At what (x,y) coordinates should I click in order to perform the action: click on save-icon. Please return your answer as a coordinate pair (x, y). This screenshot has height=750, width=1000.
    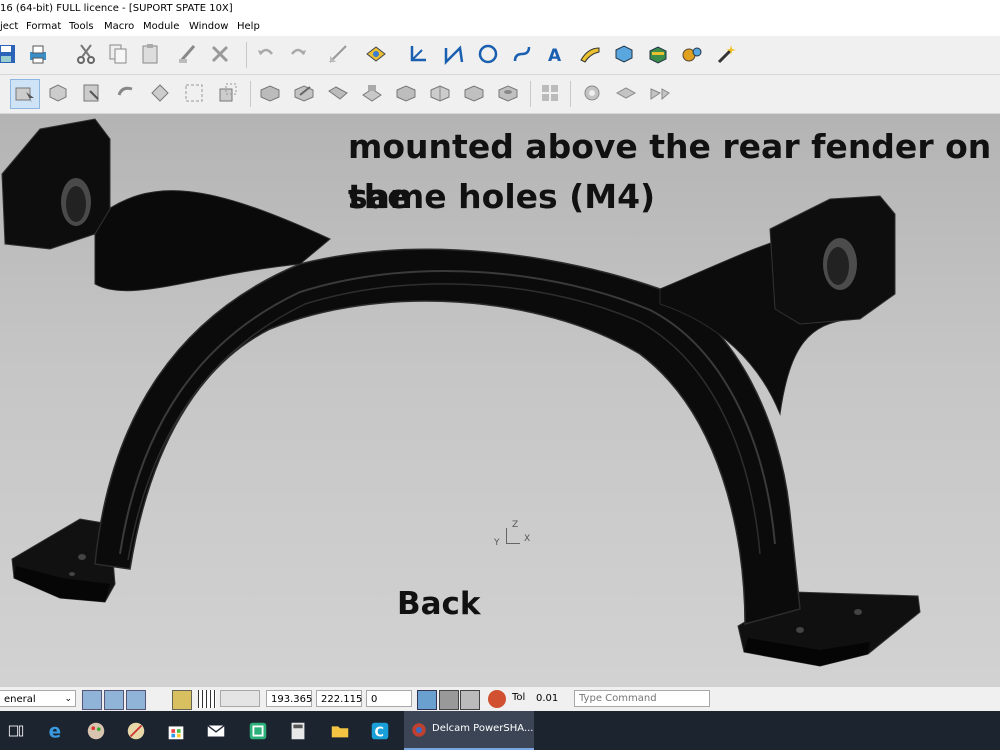
    Looking at the image, I should click on (10, 54).